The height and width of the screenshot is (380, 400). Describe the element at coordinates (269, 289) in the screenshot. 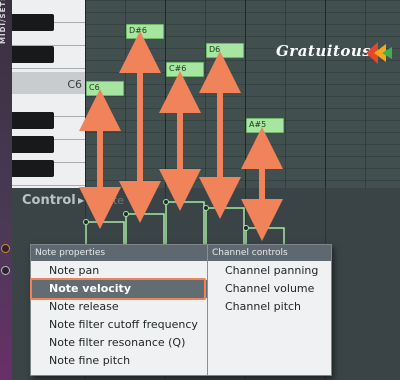

I see `menu-item-channel-volume: Channel volume` at that location.